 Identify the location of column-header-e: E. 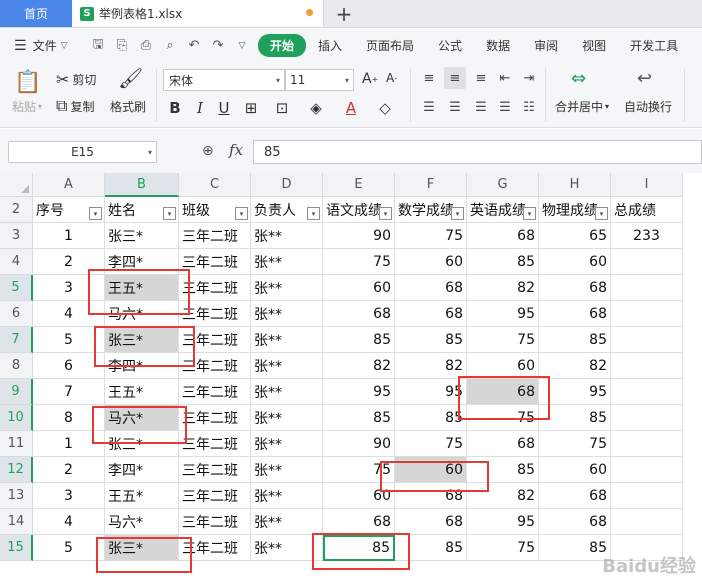
(359, 185).